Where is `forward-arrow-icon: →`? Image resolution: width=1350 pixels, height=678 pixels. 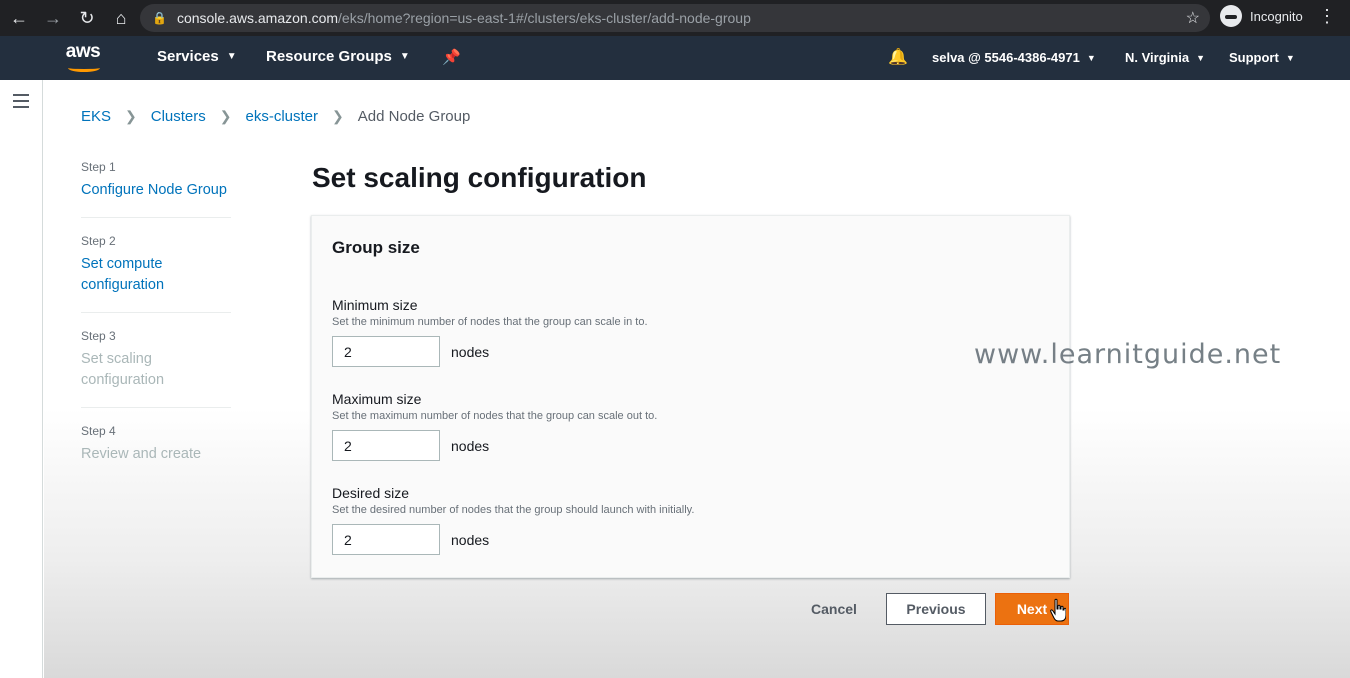
forward-arrow-icon: → is located at coordinates (53, 18).